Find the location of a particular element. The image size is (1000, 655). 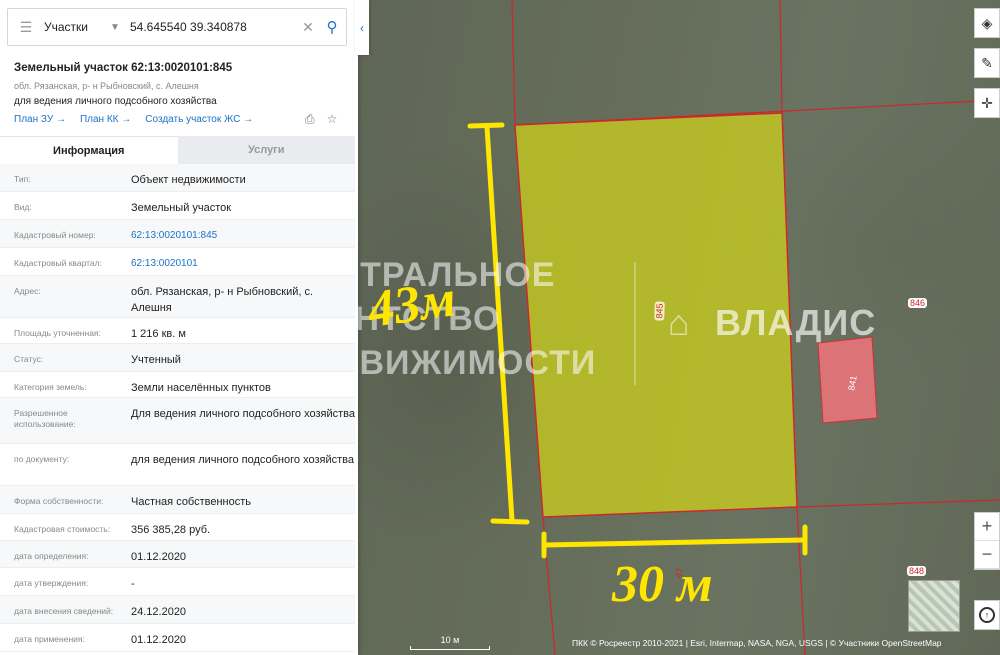

info-row: Кадастровый номер: 62:13:0020101:845 is located at coordinates (177, 234).